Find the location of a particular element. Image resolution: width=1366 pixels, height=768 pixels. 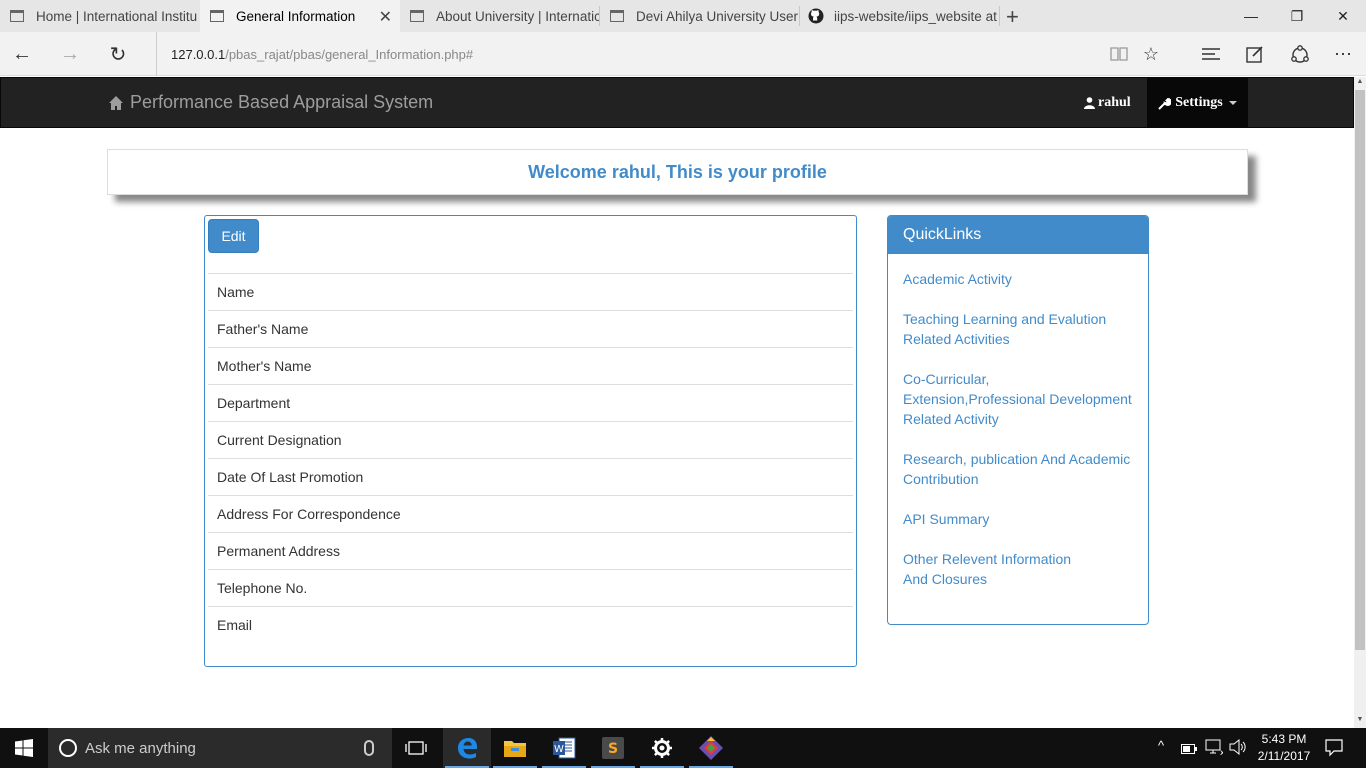

browser-tab-about-university: About University | Internatic is located at coordinates (500, 16).